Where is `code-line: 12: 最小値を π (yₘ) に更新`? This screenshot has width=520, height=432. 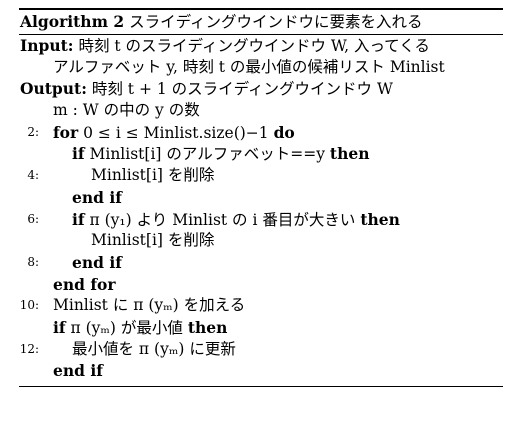
code-line: 12: 最小値を π (yₘ) に更新 is located at coordinates (261, 350).